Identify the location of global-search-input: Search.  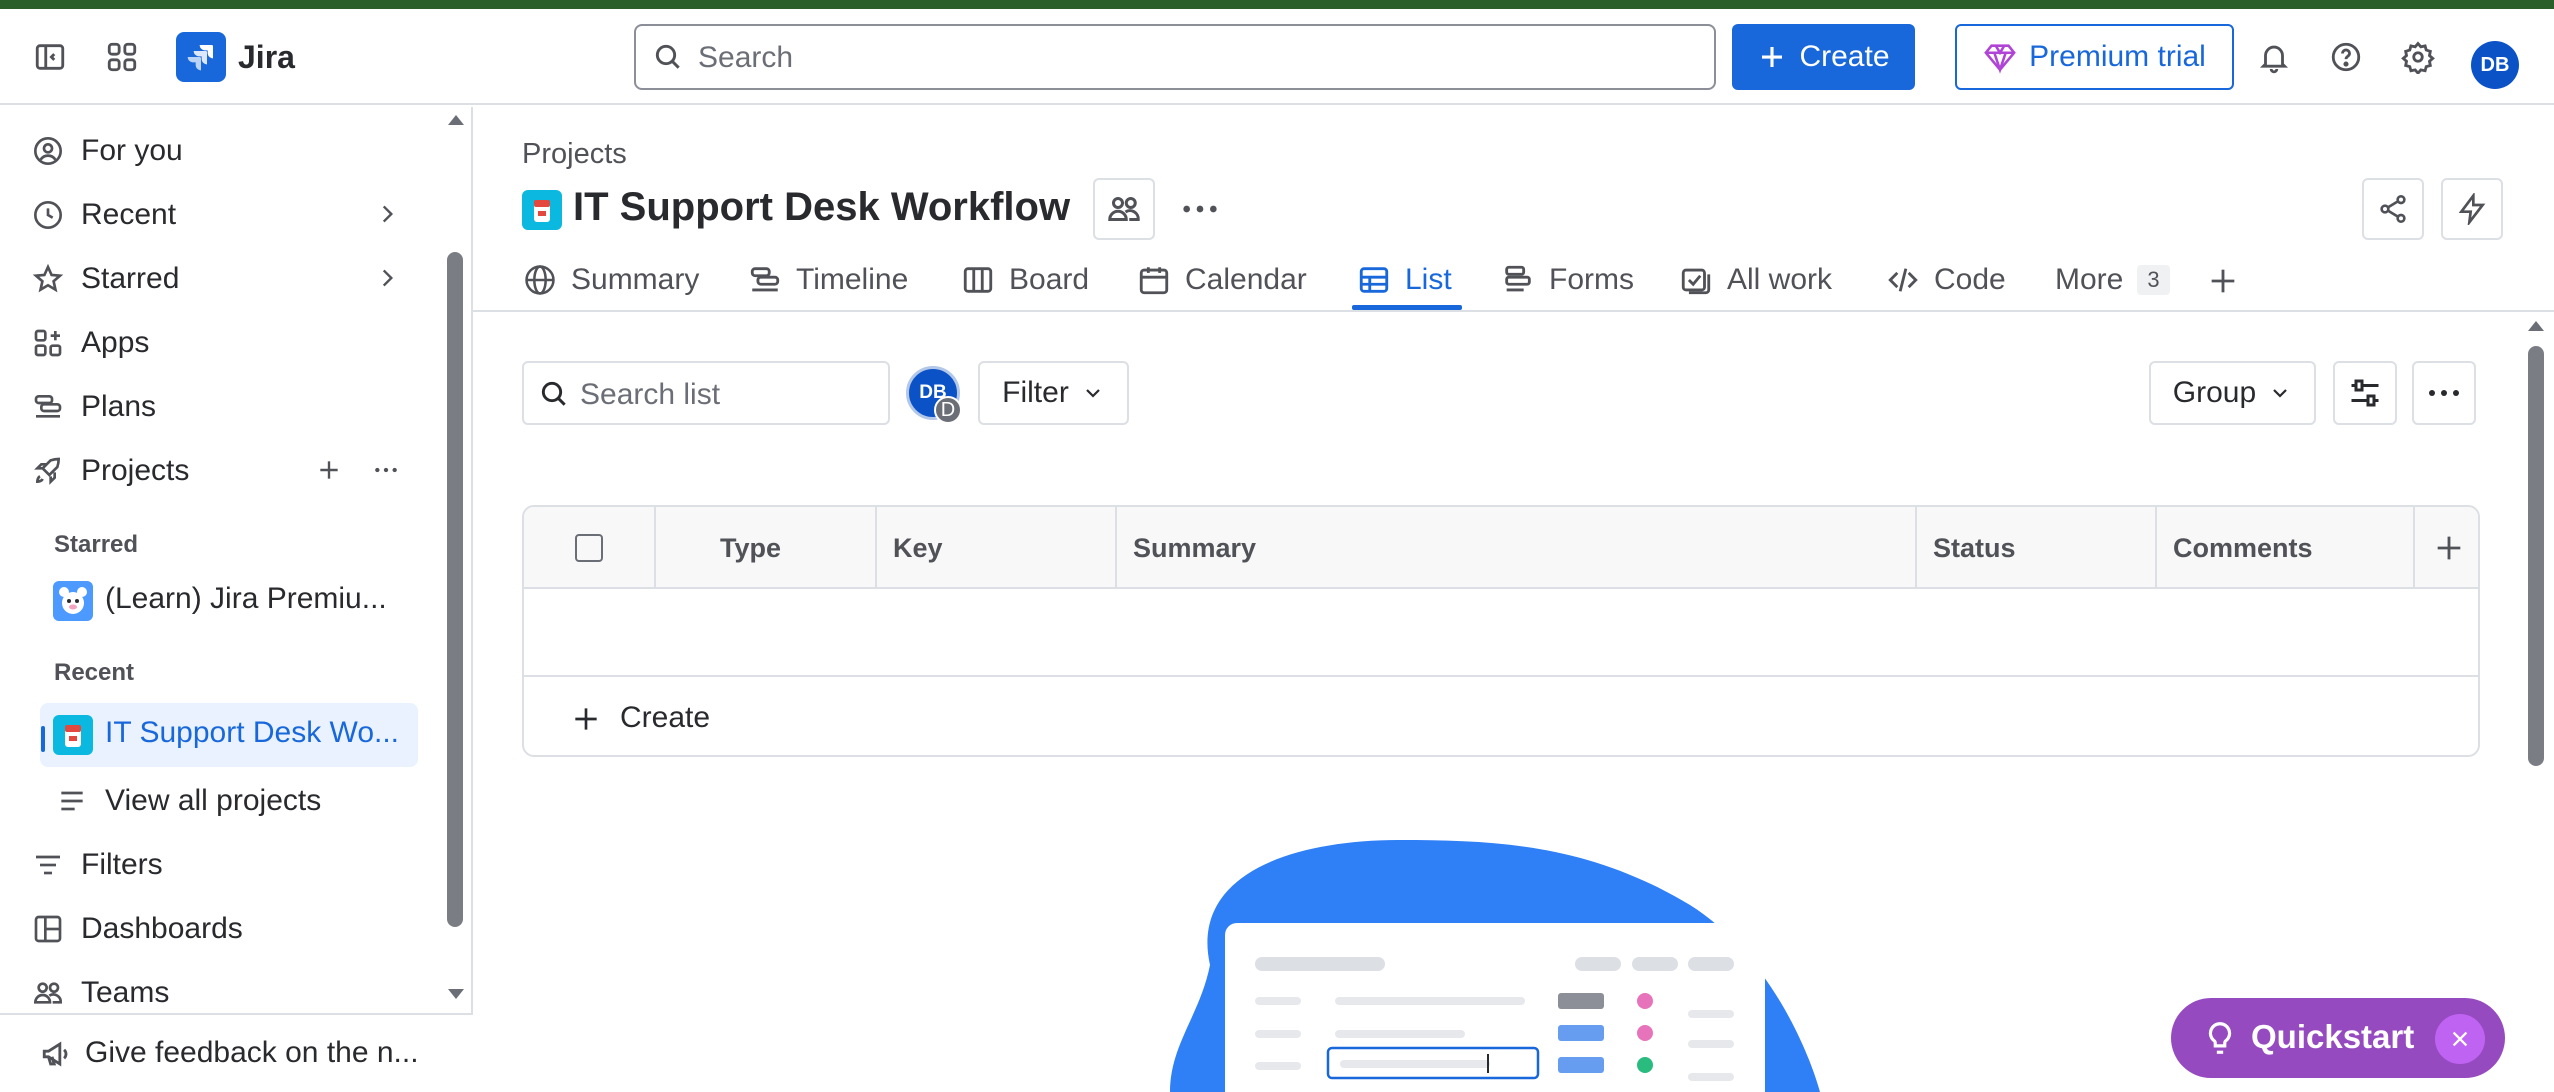
(1175, 57).